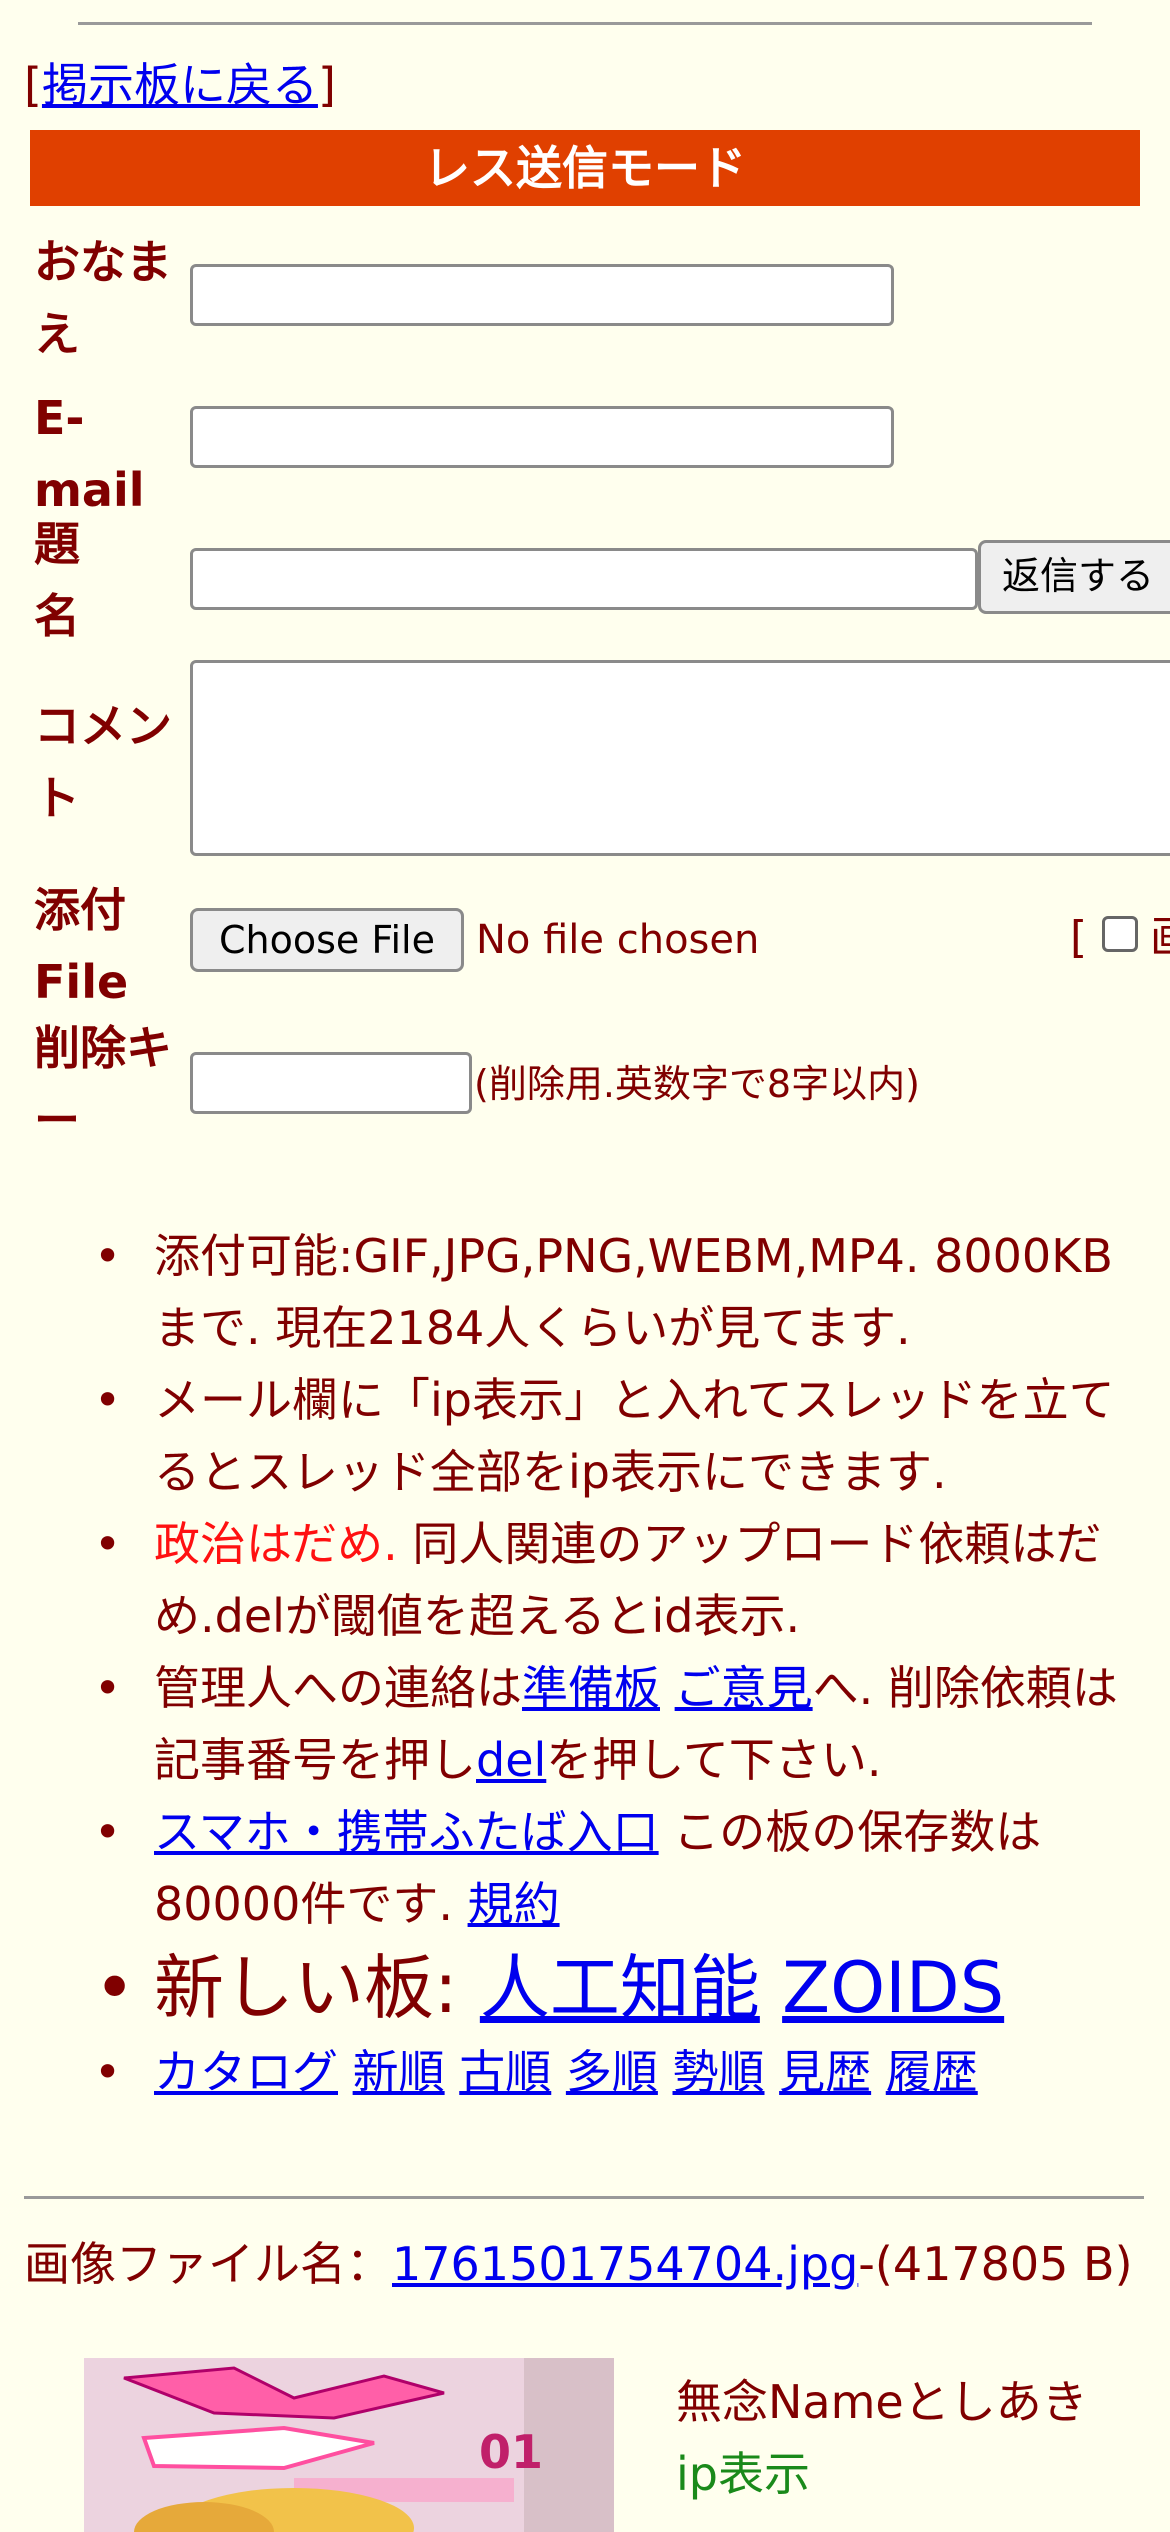 The height and width of the screenshot is (2532, 1170). Describe the element at coordinates (1120, 934) in the screenshot. I see `image-checkbox` at that location.